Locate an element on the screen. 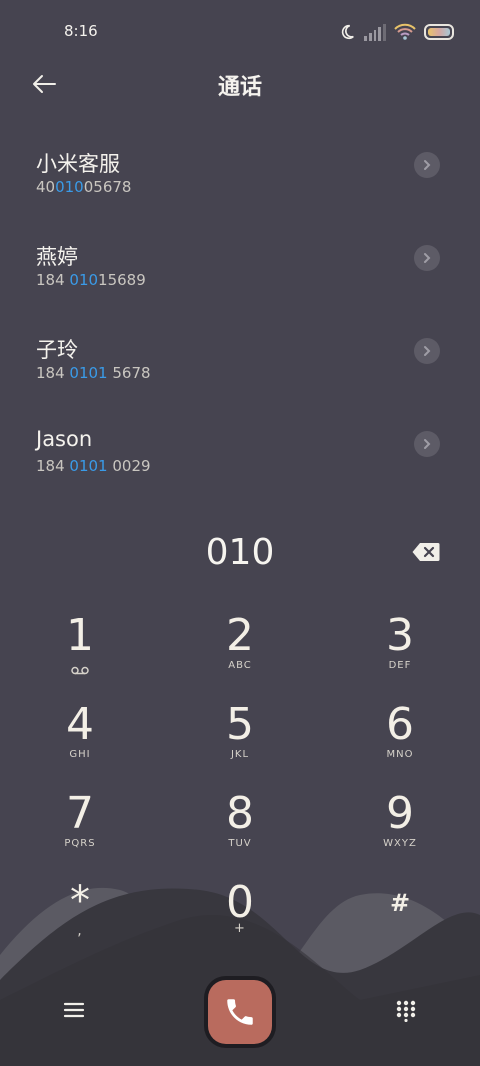 The image size is (480, 1066). key-6: 6 MNO is located at coordinates (400, 741).